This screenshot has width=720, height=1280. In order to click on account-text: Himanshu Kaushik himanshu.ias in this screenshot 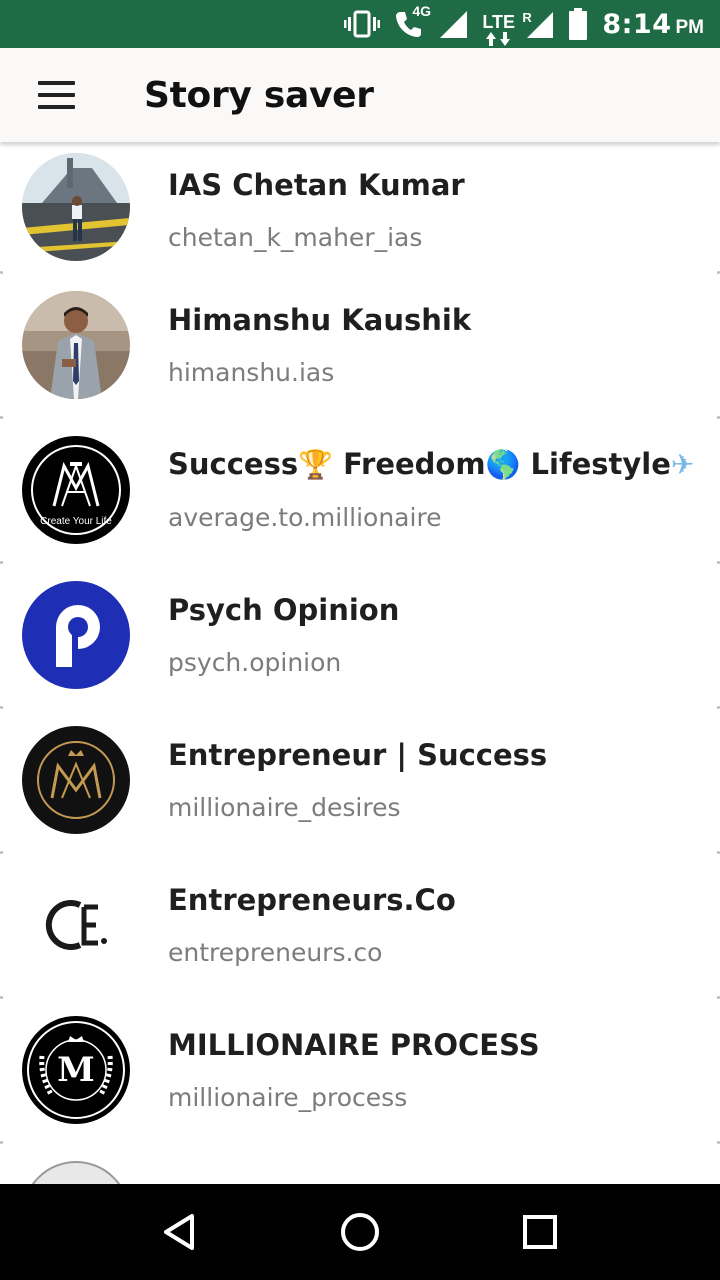, I will do `click(319, 345)`.